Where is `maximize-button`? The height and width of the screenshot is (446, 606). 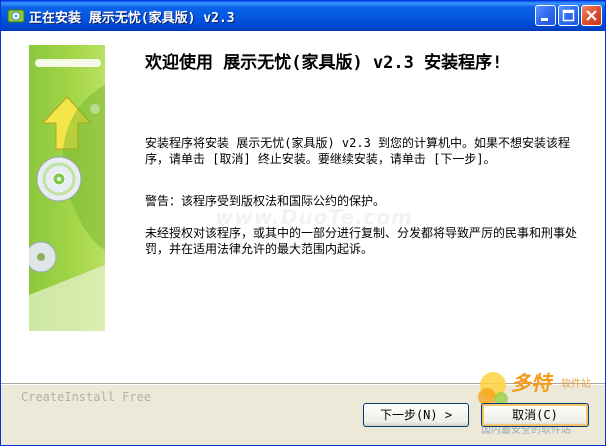
maximize-button is located at coordinates (568, 15).